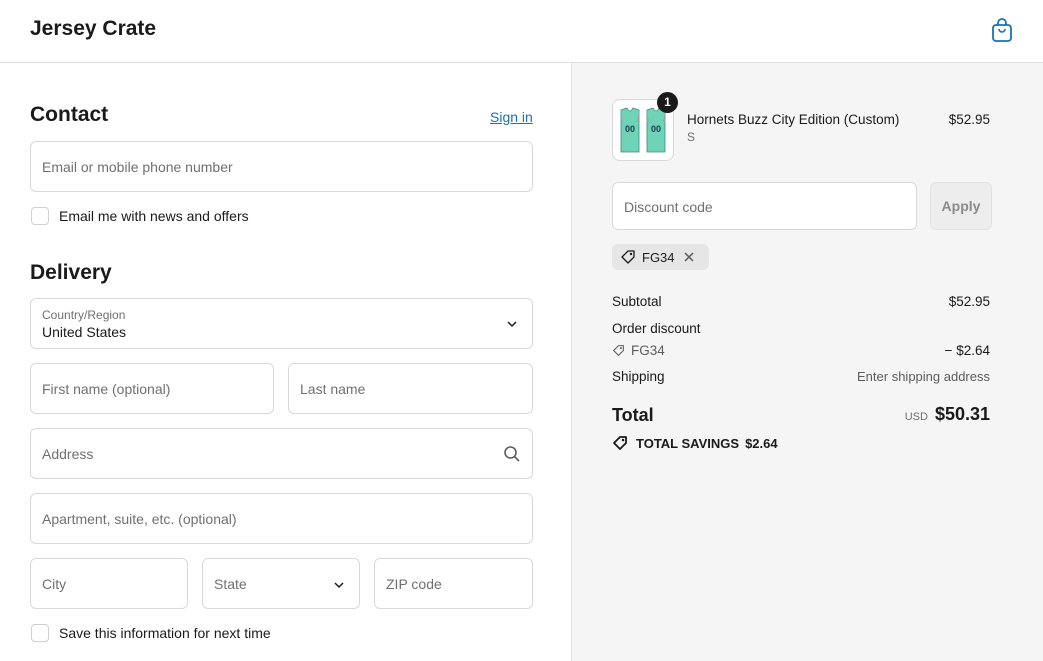 The image size is (1043, 661). Describe the element at coordinates (54, 584) in the screenshot. I see `city-placeholder: City` at that location.